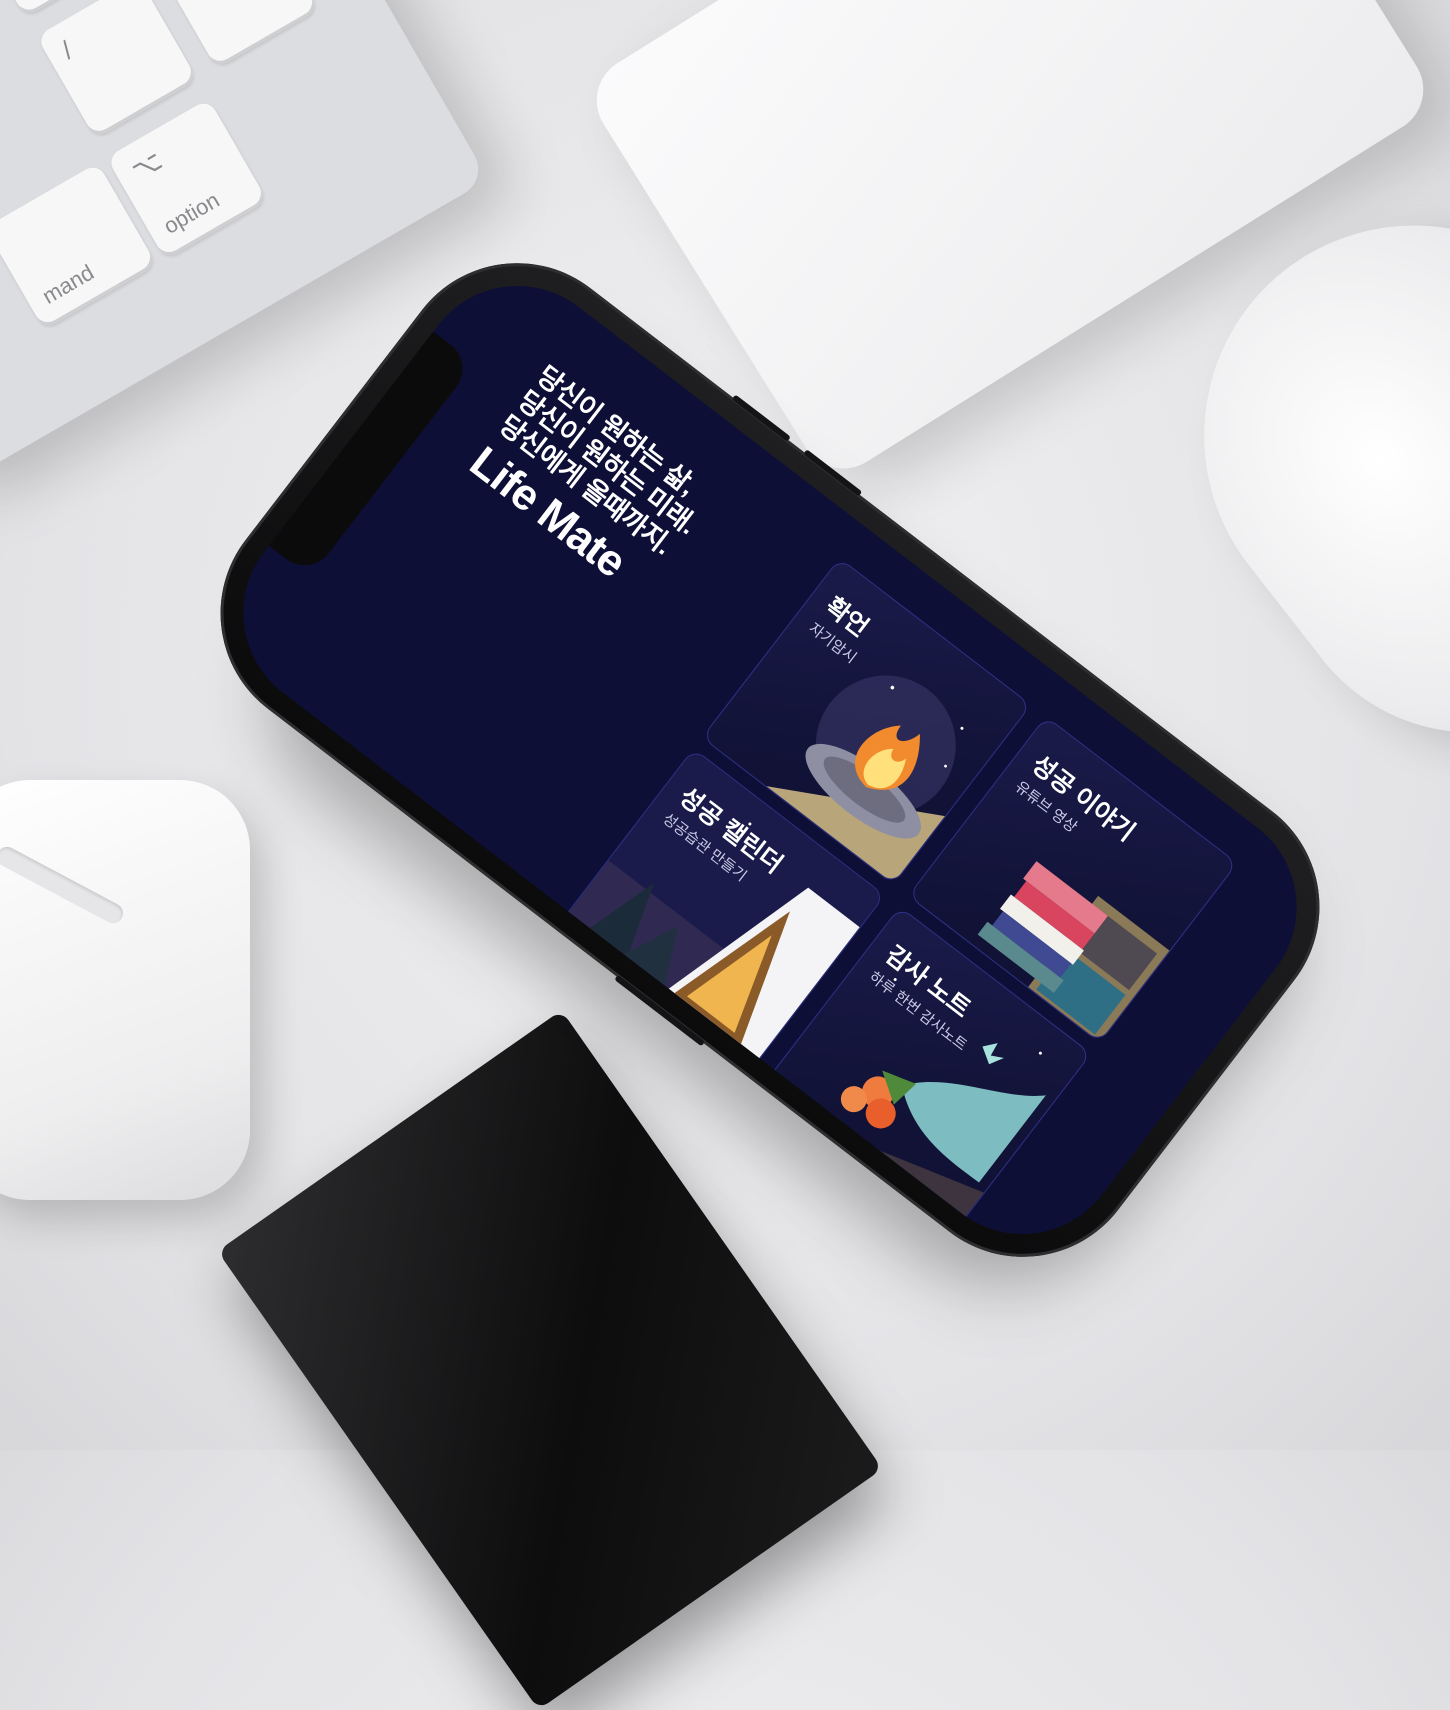 This screenshot has width=1450, height=1710. I want to click on airpods-case, so click(125, 990).